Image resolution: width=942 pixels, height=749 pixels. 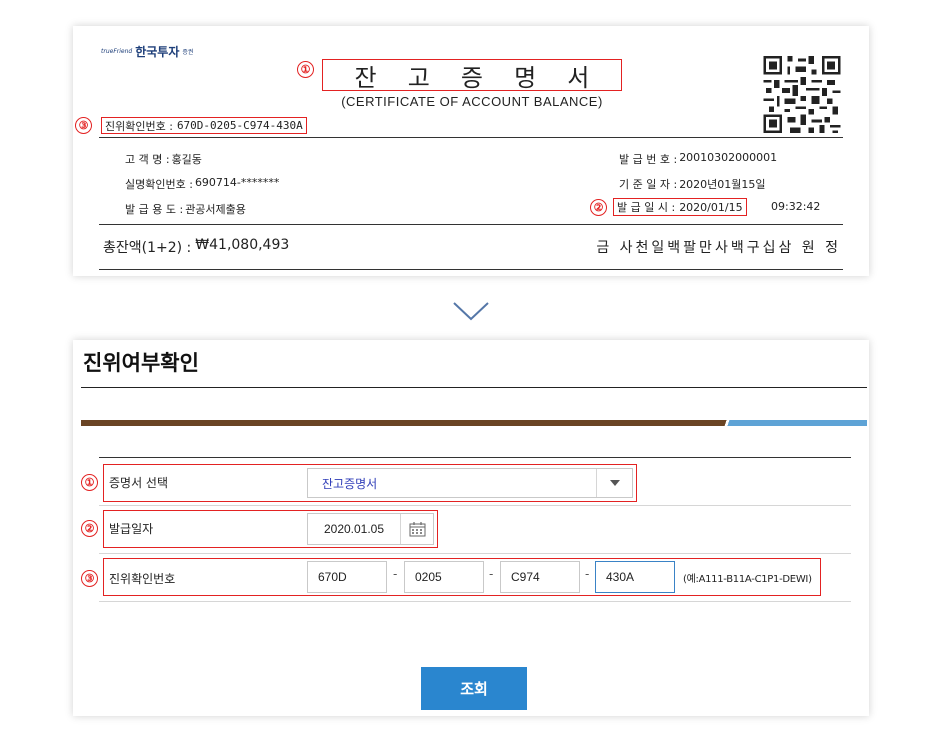 I want to click on row-label: 증명서 선택, so click(x=139, y=483).